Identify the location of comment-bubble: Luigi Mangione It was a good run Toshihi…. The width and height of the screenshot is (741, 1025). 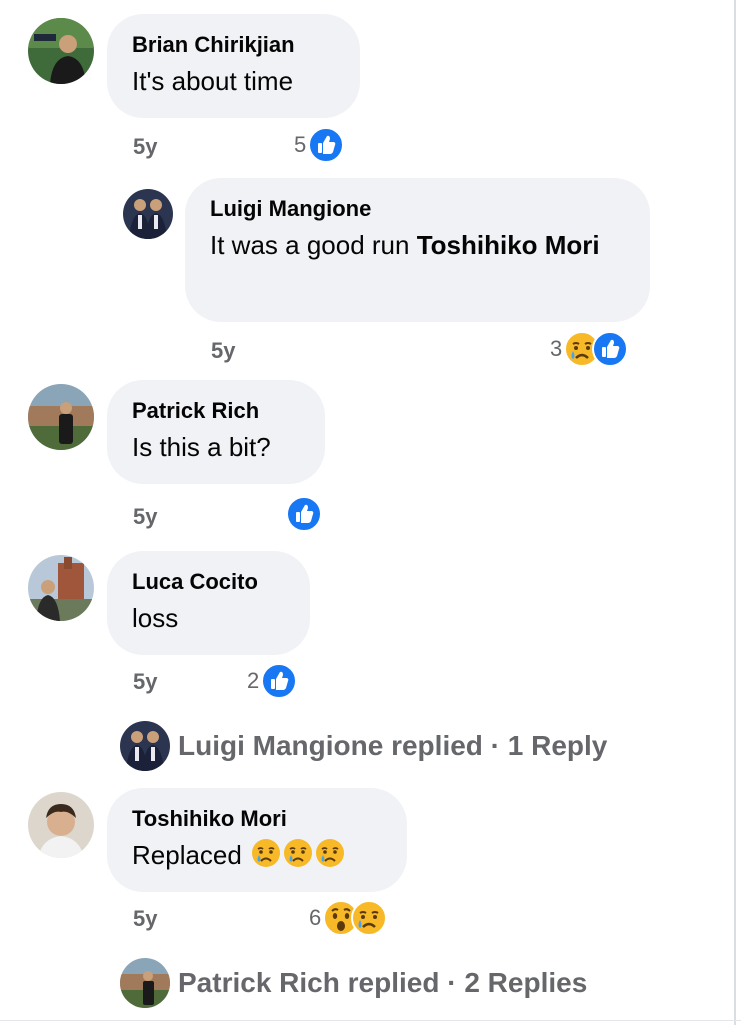
(417, 250).